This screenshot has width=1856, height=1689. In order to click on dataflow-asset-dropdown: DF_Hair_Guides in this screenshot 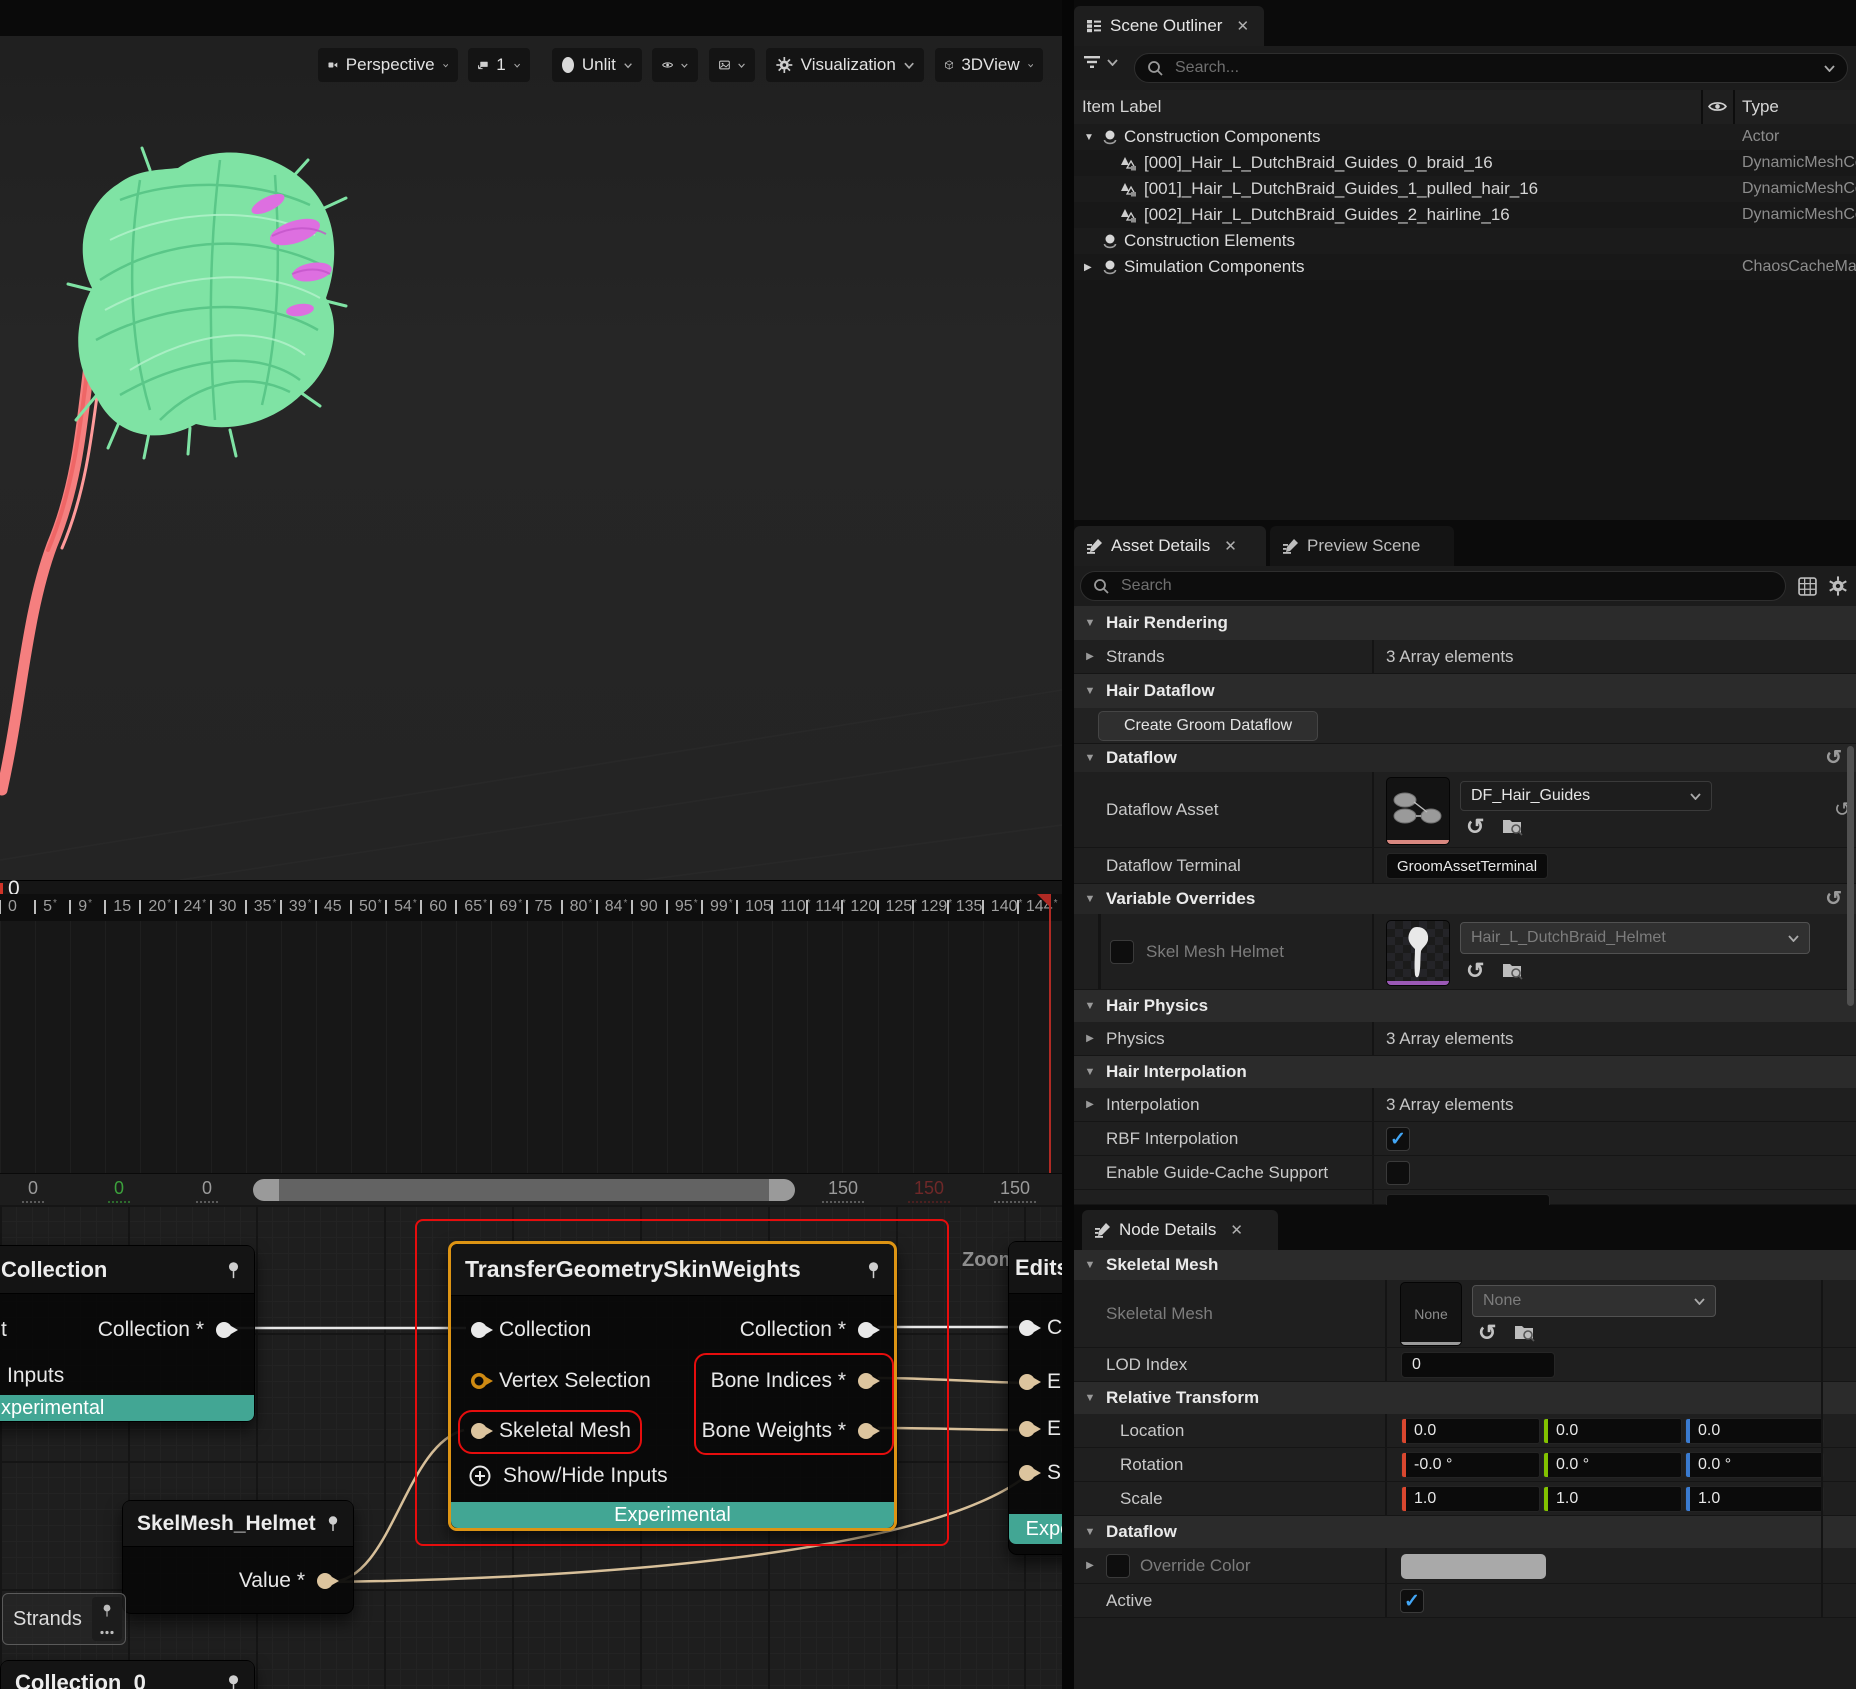, I will do `click(1586, 796)`.